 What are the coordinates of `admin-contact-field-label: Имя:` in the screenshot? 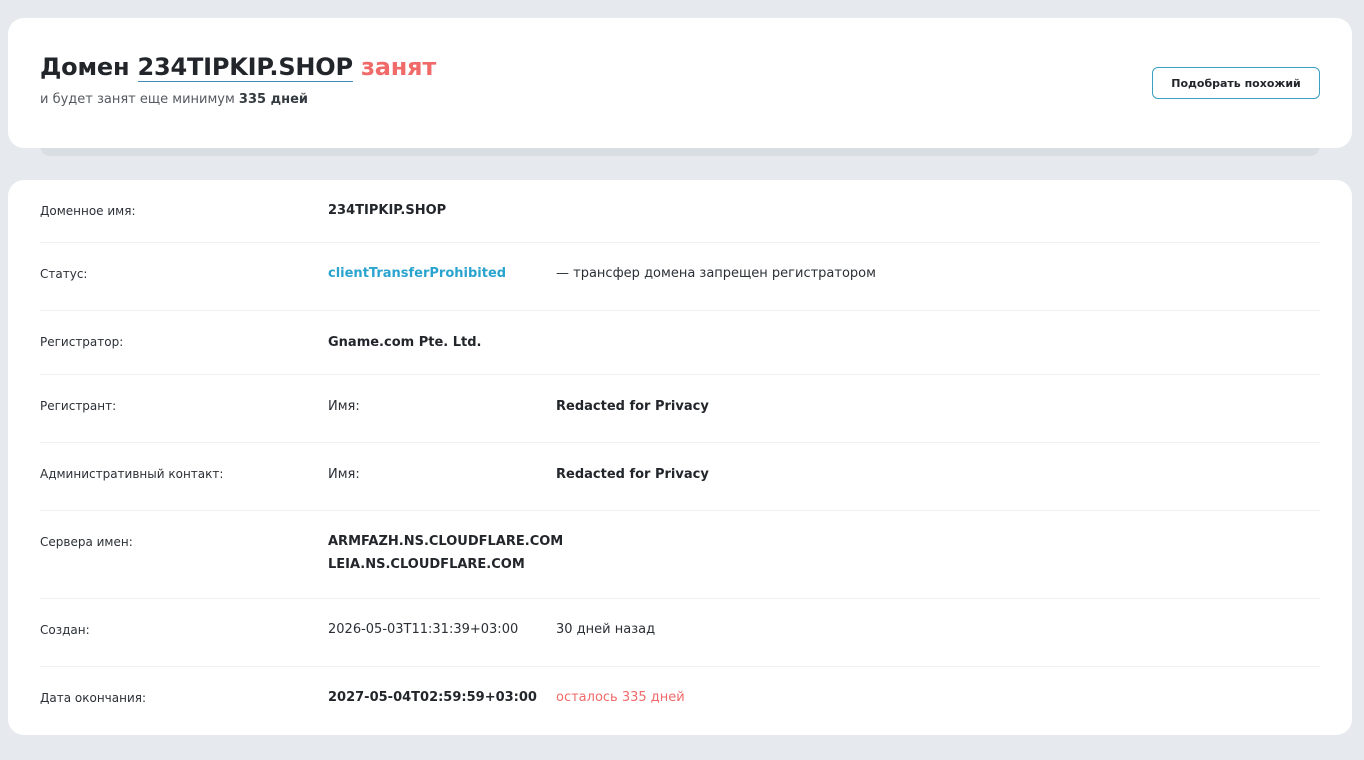 It's located at (344, 474).